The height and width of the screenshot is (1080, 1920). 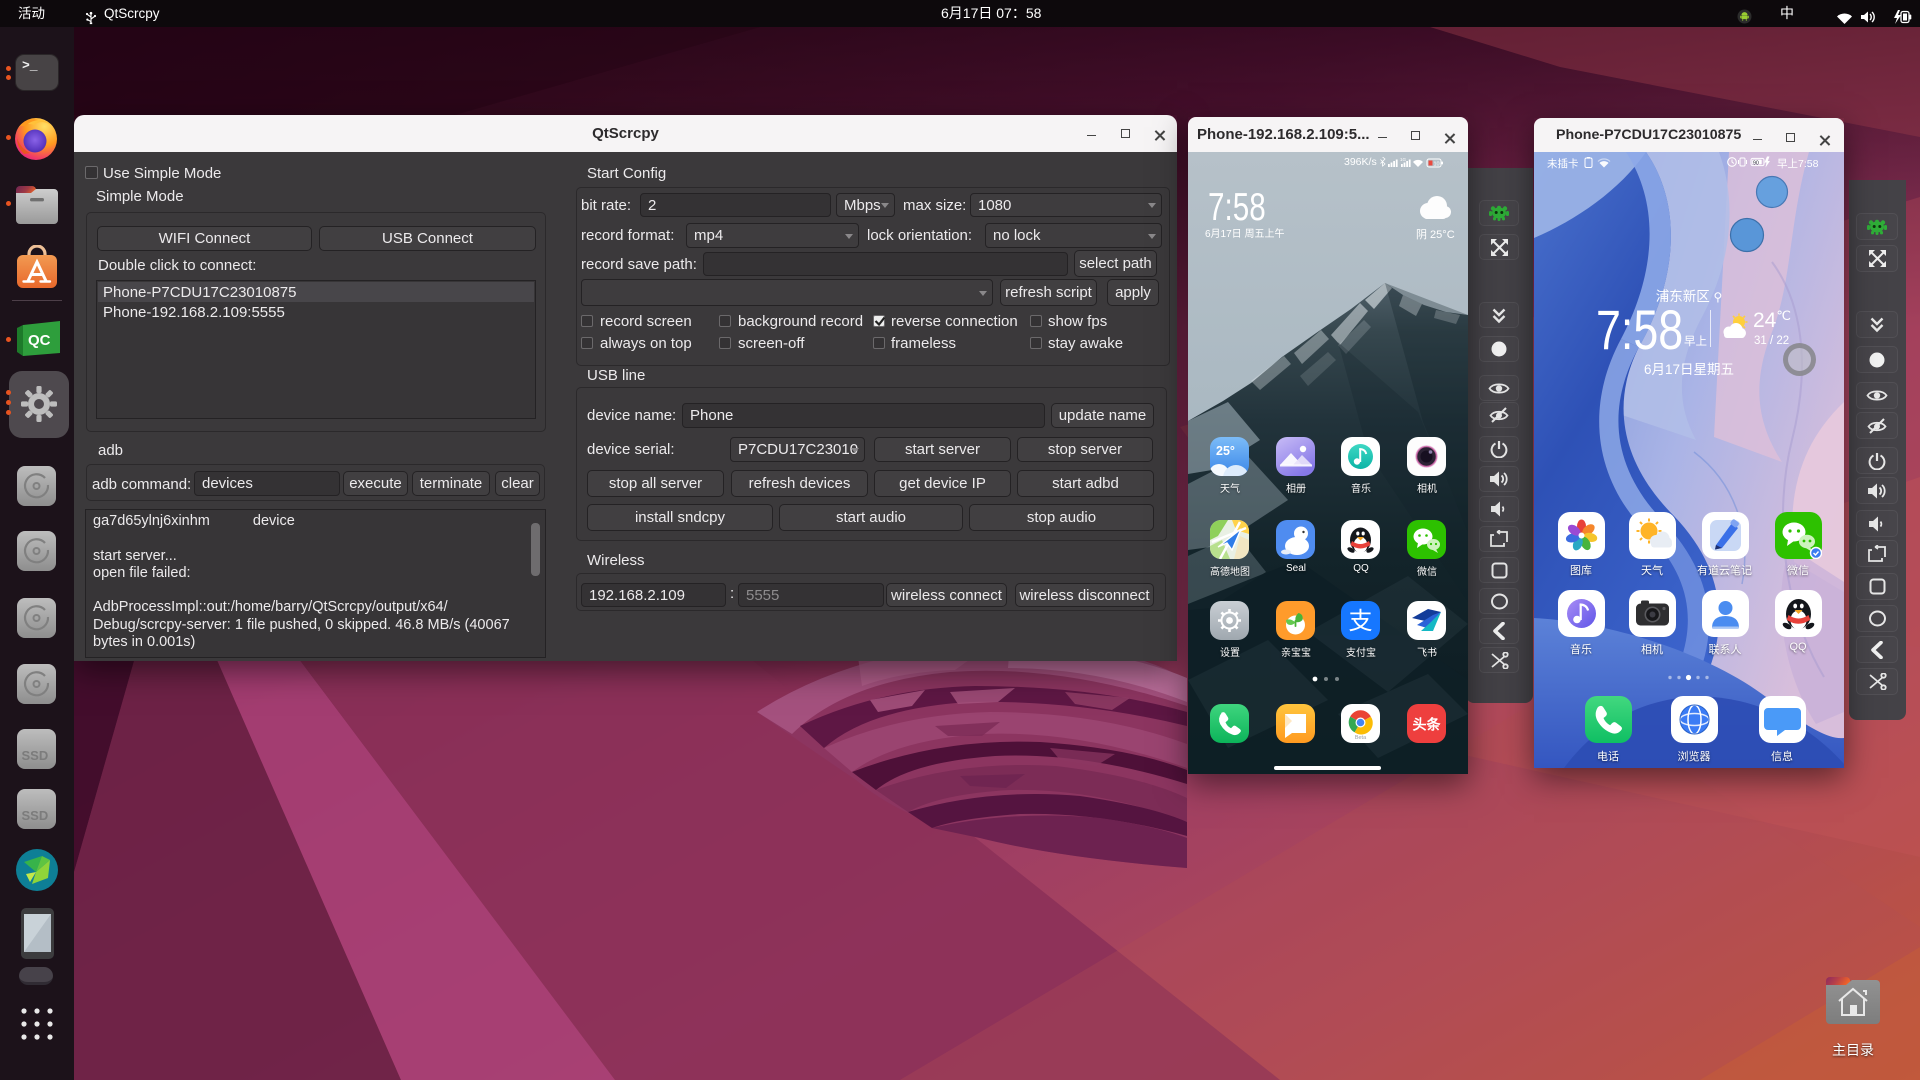 I want to click on svg-text: 支, so click(x=1361, y=621).